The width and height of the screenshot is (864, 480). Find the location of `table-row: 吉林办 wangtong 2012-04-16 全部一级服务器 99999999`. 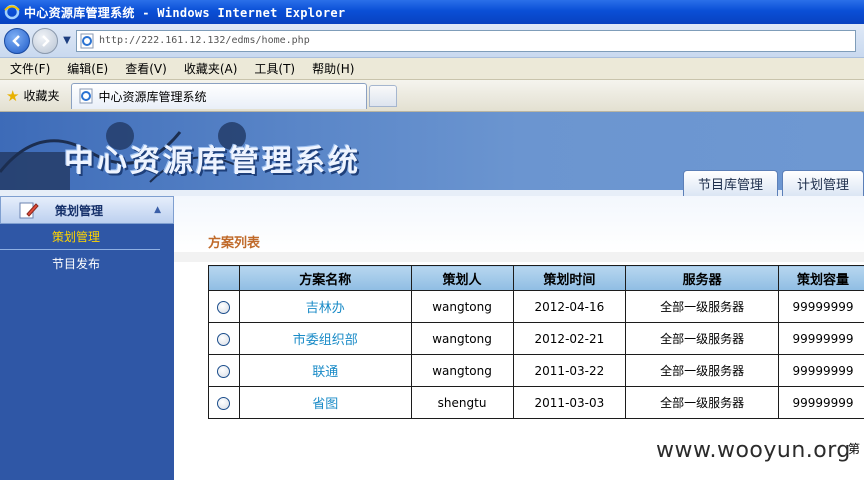

table-row: 吉林办 wangtong 2012-04-16 全部一级服务器 99999999 is located at coordinates (536, 306).